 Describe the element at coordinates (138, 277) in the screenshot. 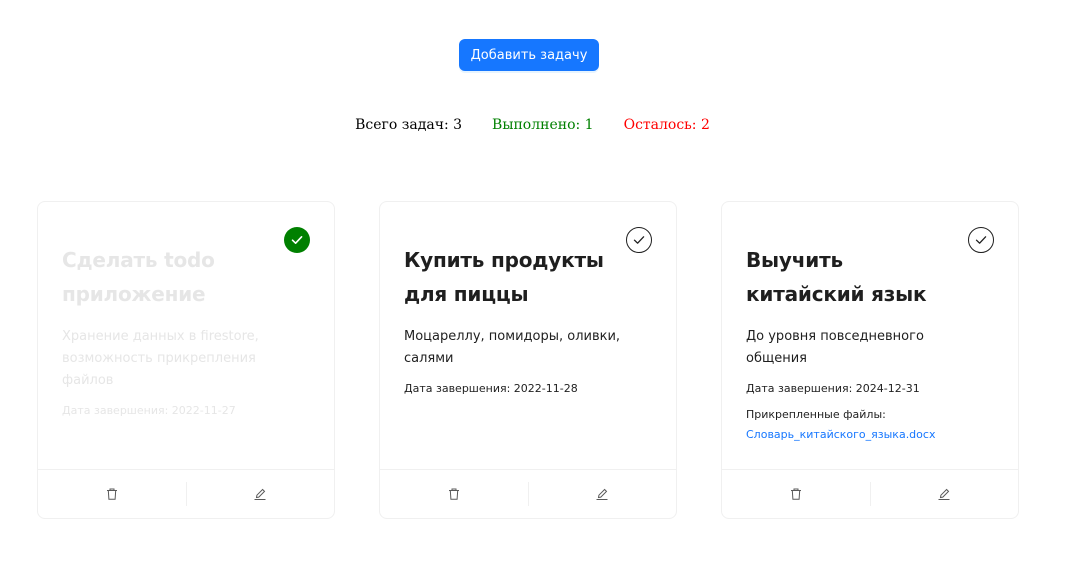

I see `task-title: Сделать todo приложение` at that location.